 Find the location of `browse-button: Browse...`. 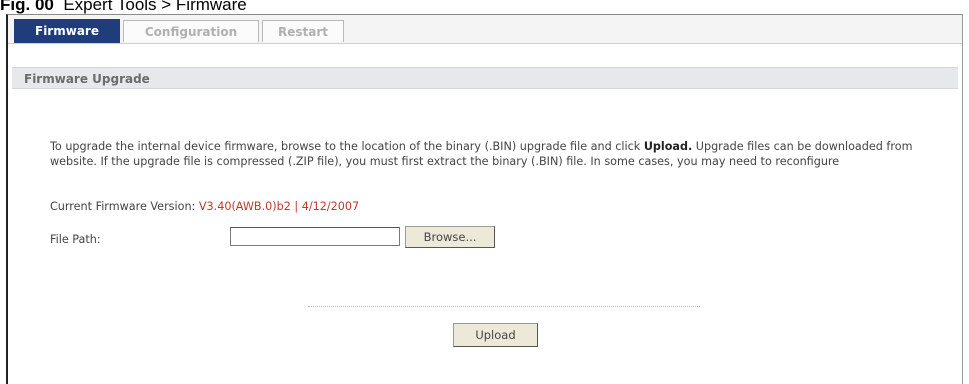

browse-button: Browse... is located at coordinates (450, 237).